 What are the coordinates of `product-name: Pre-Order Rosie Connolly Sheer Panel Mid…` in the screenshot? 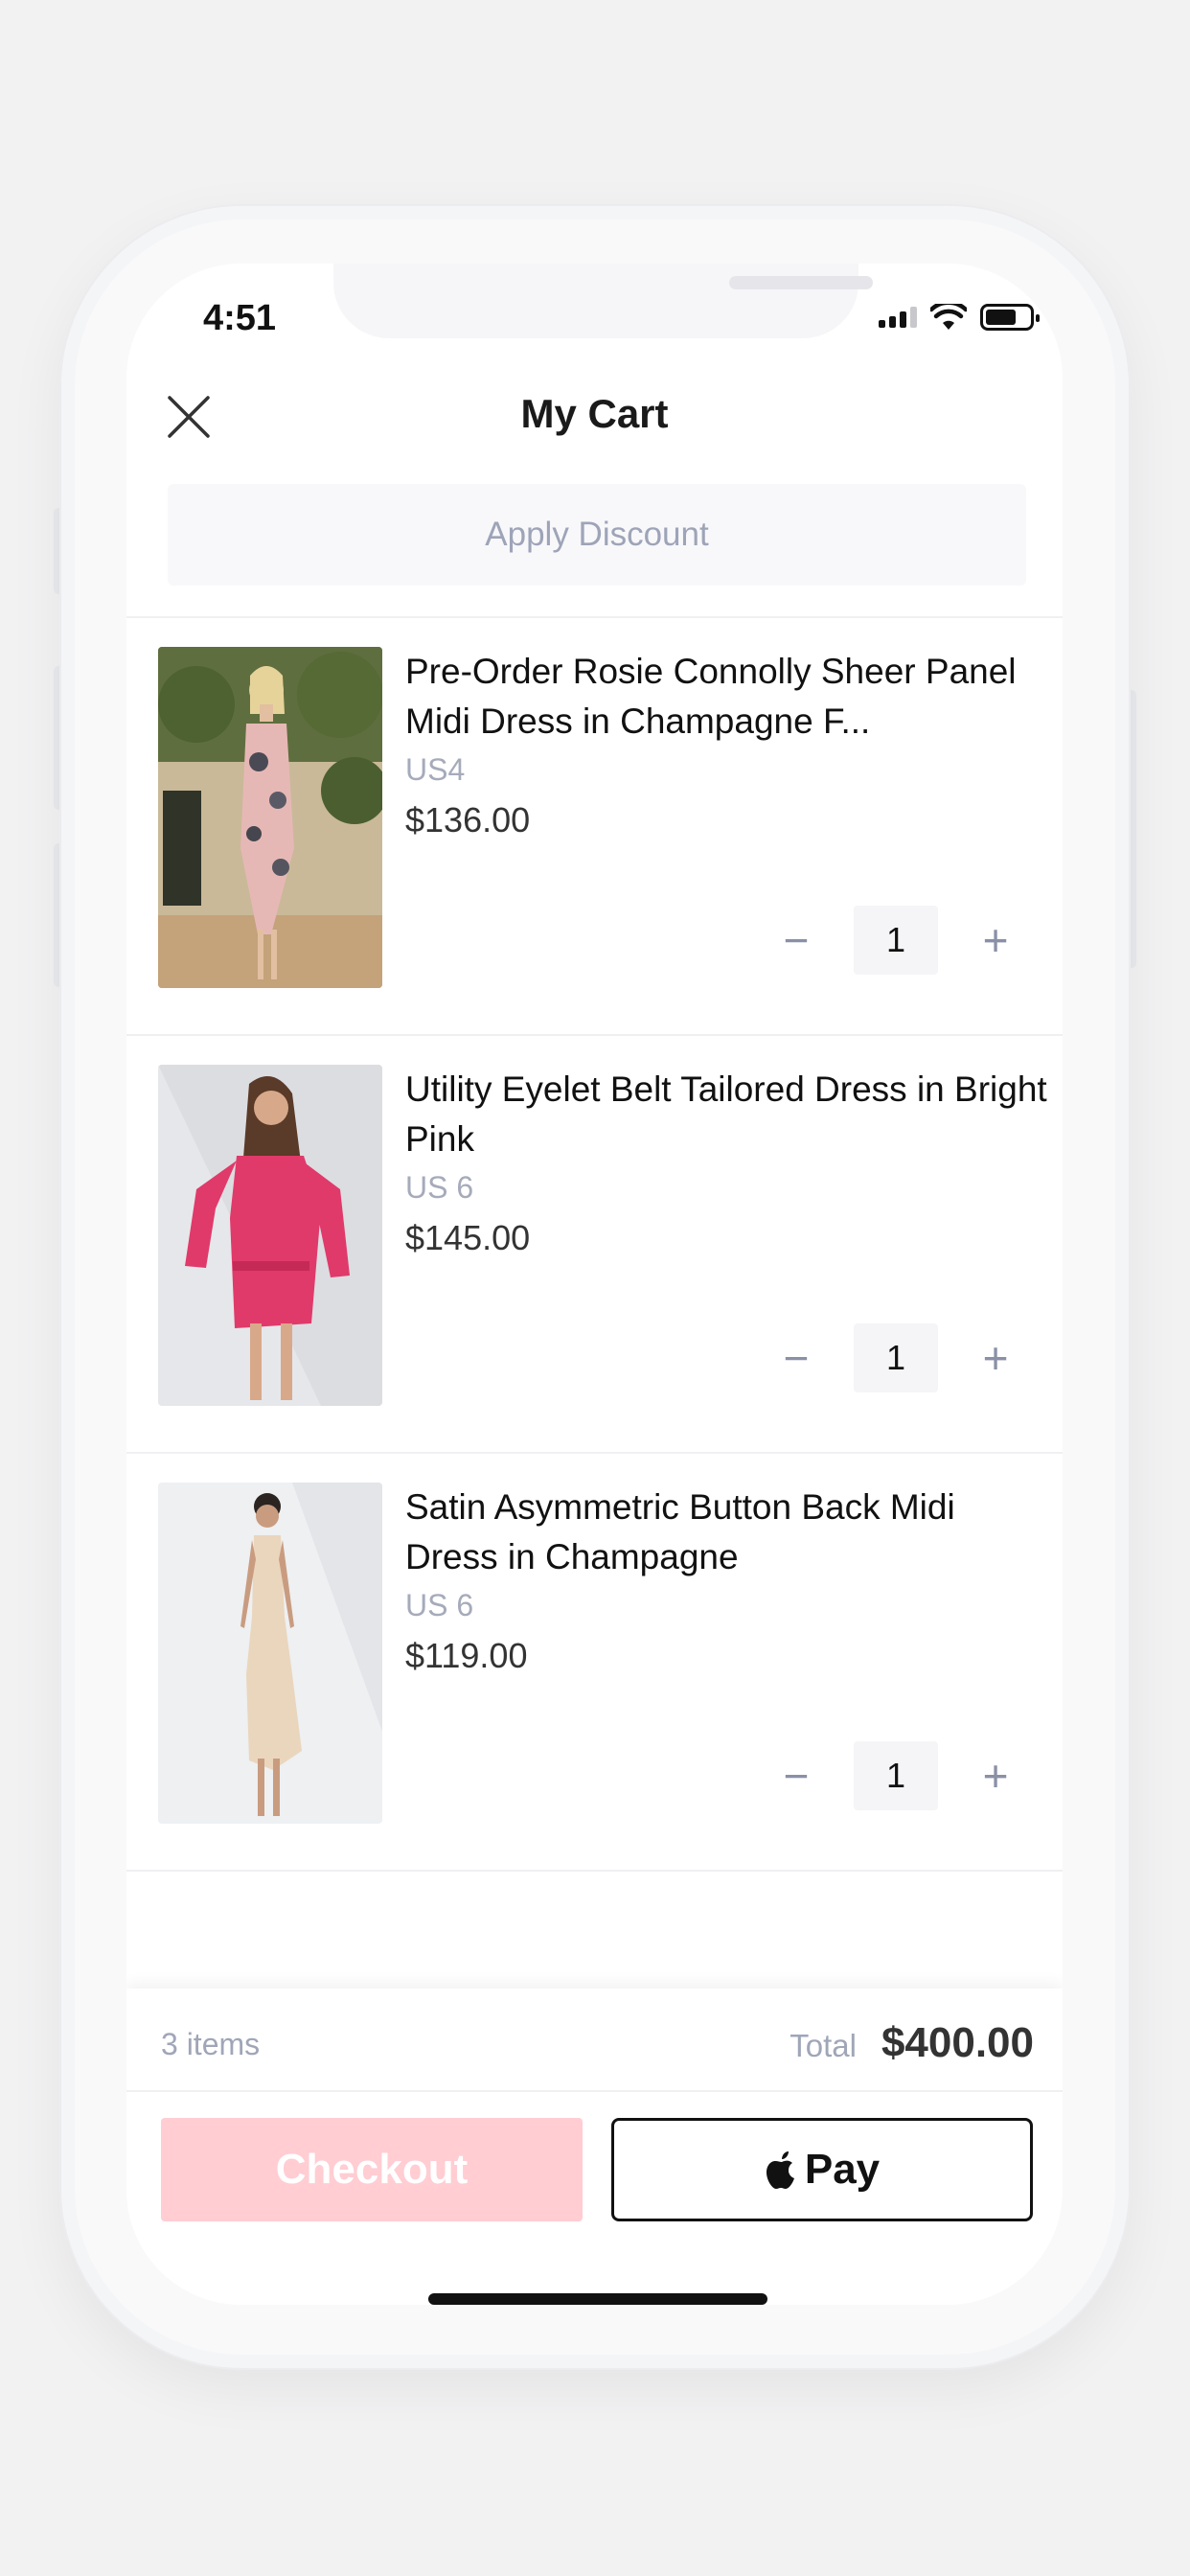 It's located at (726, 697).